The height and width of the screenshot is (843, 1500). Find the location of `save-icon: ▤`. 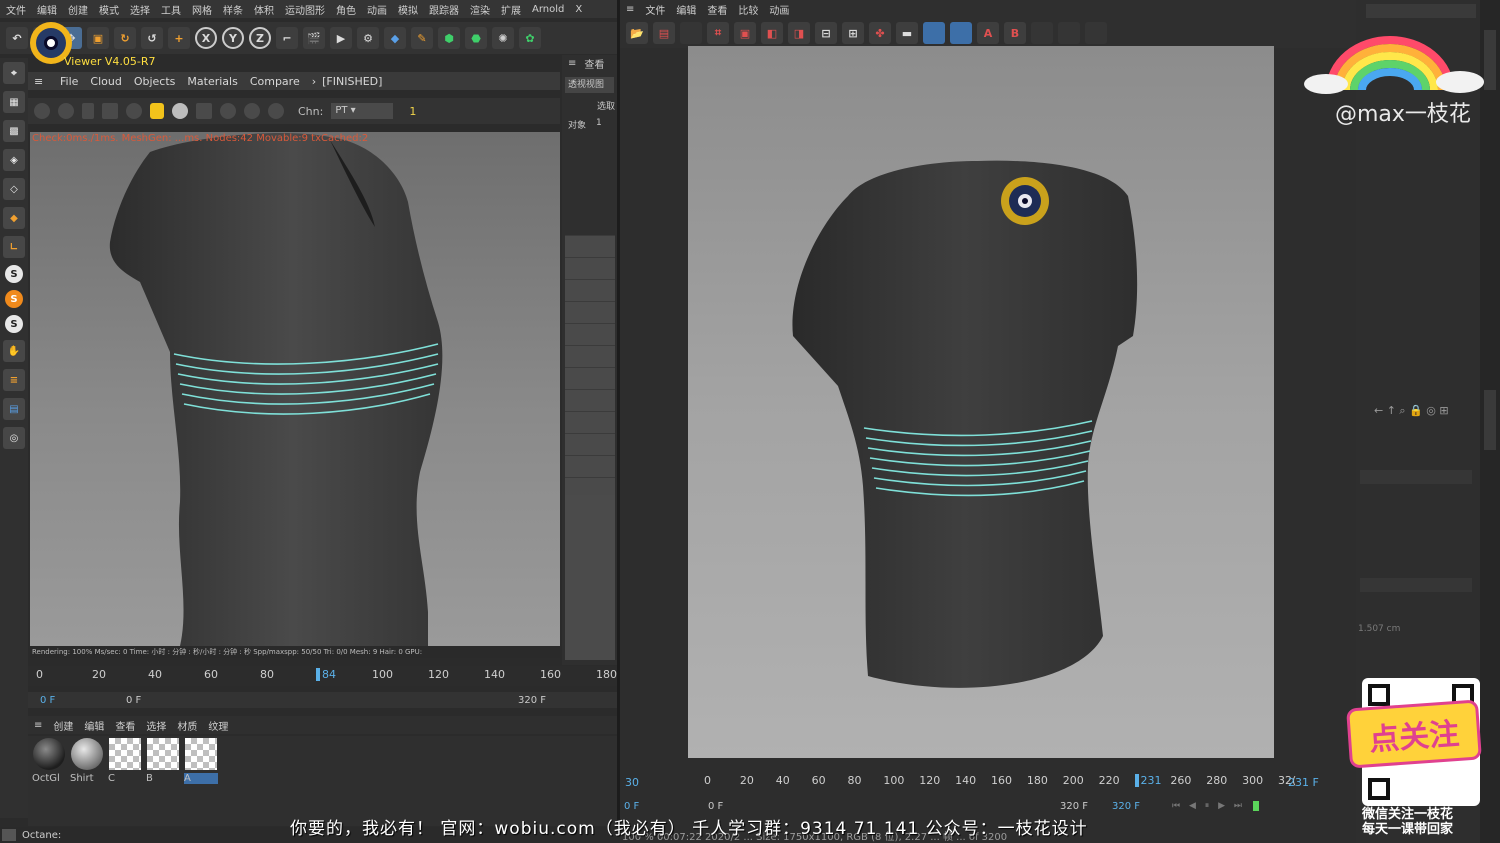

save-icon: ▤ is located at coordinates (664, 33).